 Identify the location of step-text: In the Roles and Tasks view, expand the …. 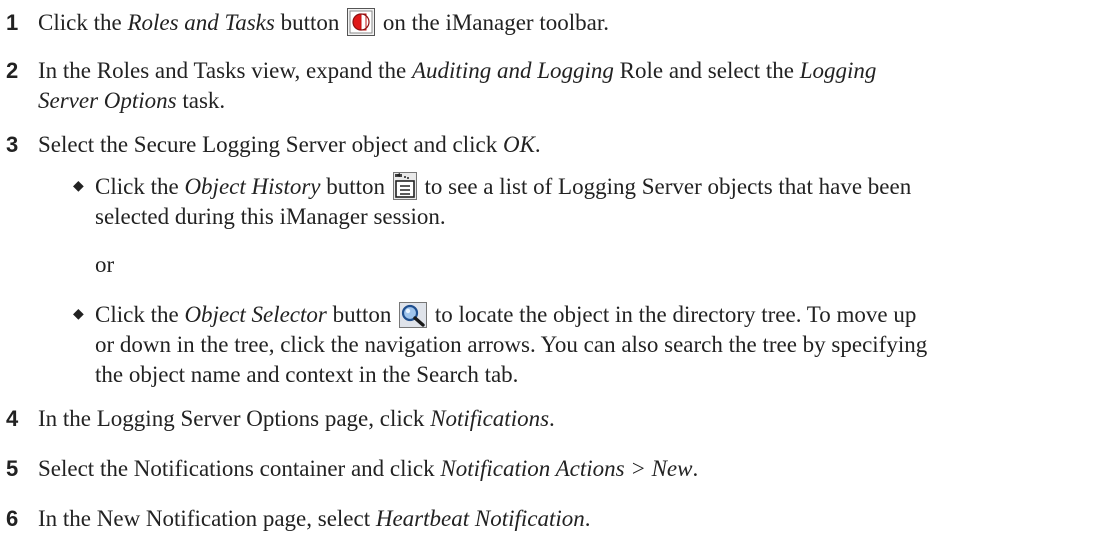
(457, 70).